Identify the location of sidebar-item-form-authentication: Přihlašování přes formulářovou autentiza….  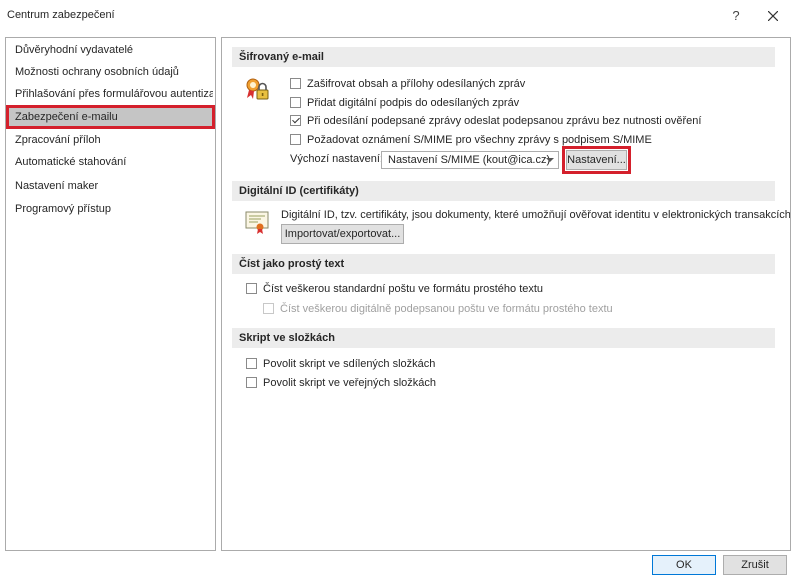
(110, 94).